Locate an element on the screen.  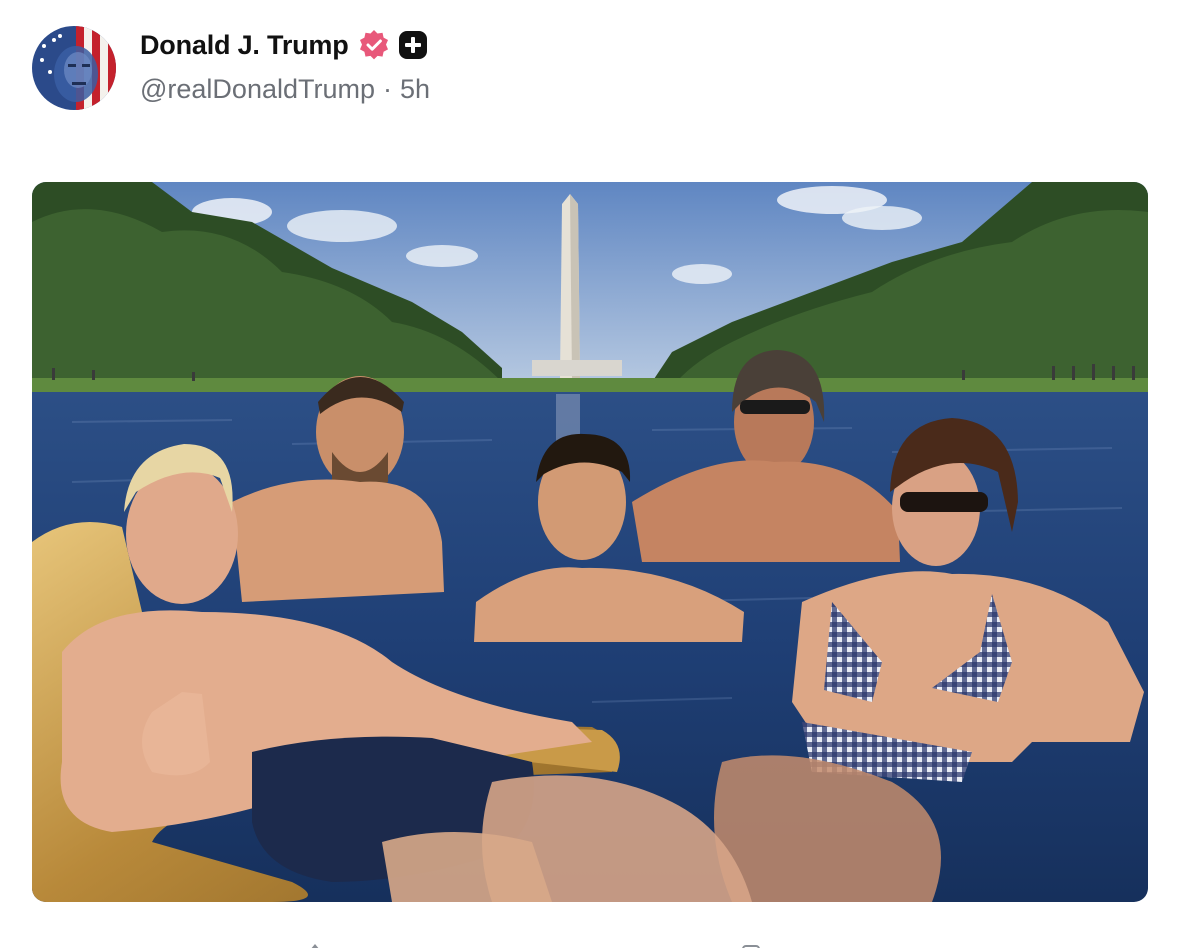
verified-badge-icon is located at coordinates (373, 45).